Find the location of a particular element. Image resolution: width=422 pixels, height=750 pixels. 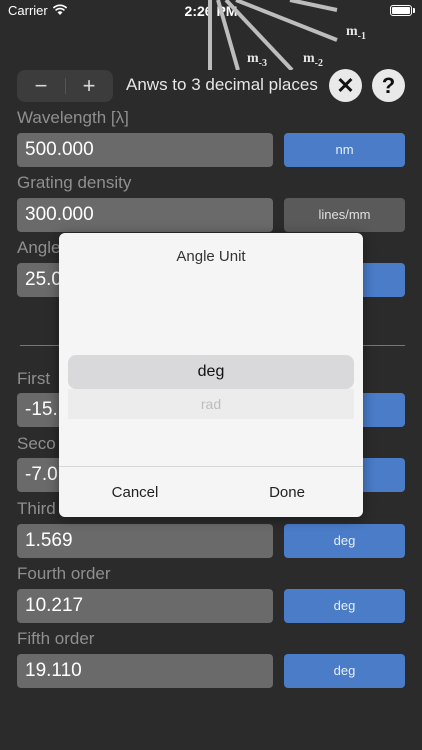

wavelength-label: Wavelength [λ] is located at coordinates (73, 117).